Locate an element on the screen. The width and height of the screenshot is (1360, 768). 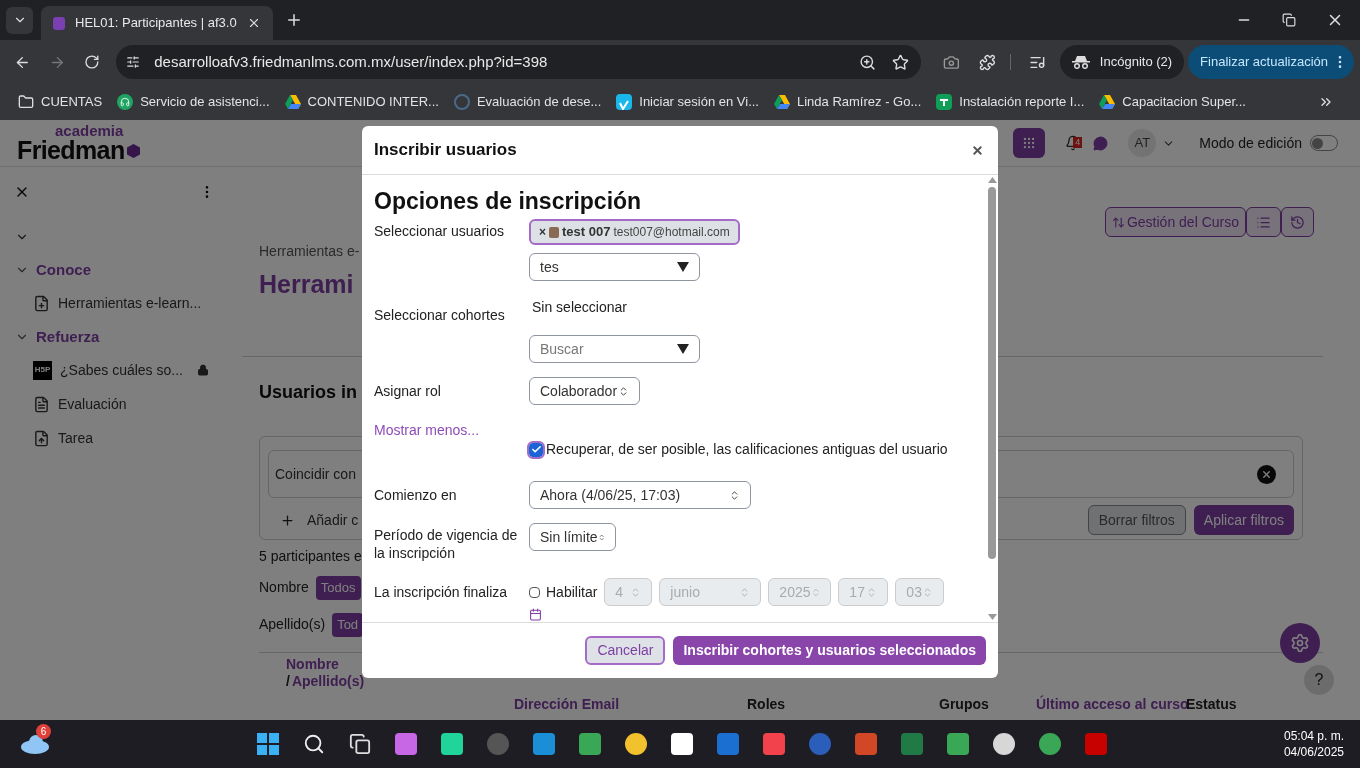
apply-filters-button: Aplicar filtros is located at coordinates (1243, 520).